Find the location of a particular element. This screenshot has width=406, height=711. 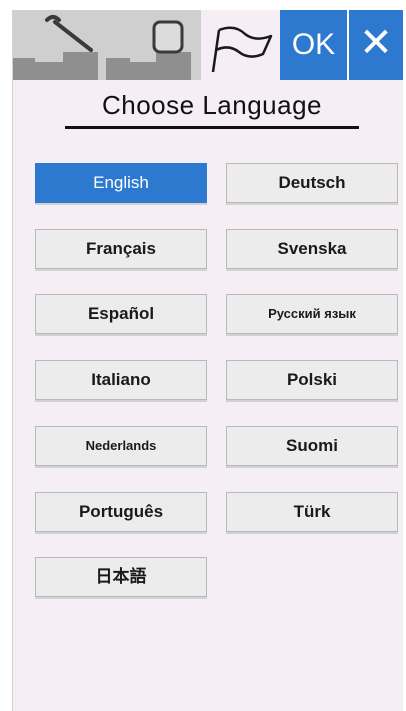

language-button-deutsch: Deutsch is located at coordinates (312, 183).